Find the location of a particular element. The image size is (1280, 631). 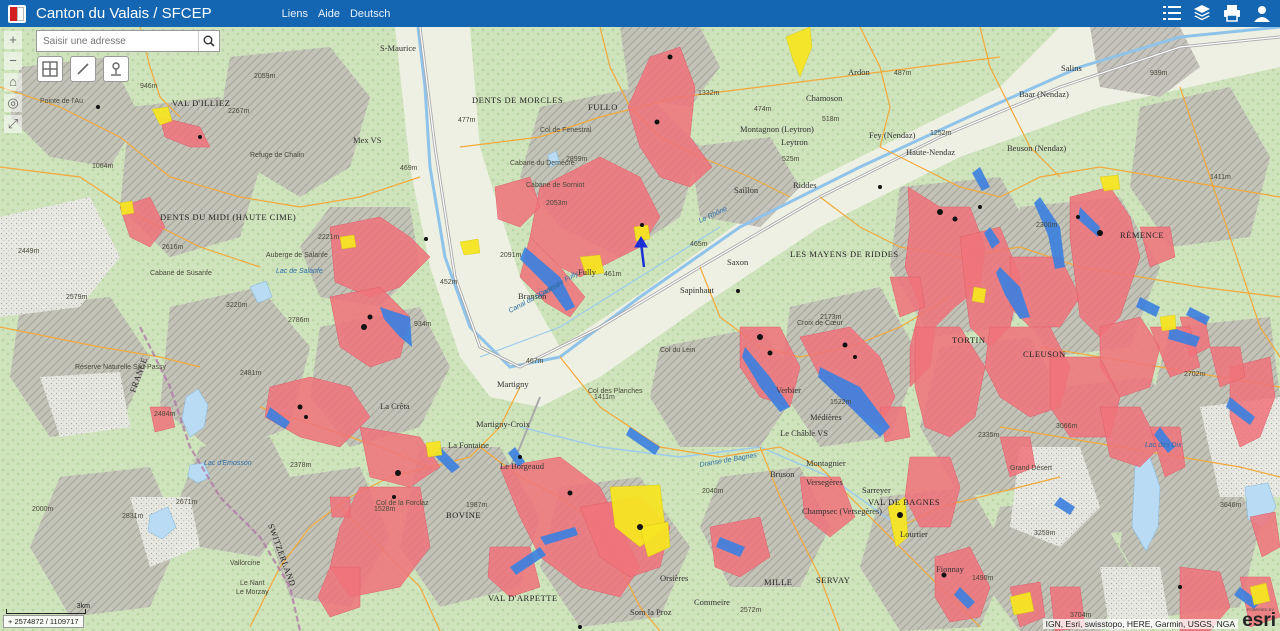

svg-text: CLEUSON is located at coordinates (1044, 354).